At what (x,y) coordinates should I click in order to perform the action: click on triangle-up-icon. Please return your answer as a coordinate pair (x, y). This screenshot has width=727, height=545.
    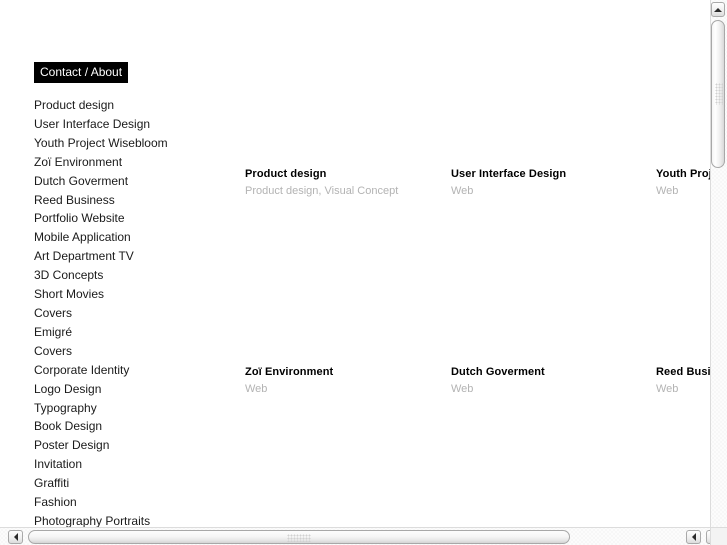
    Looking at the image, I should click on (718, 9).